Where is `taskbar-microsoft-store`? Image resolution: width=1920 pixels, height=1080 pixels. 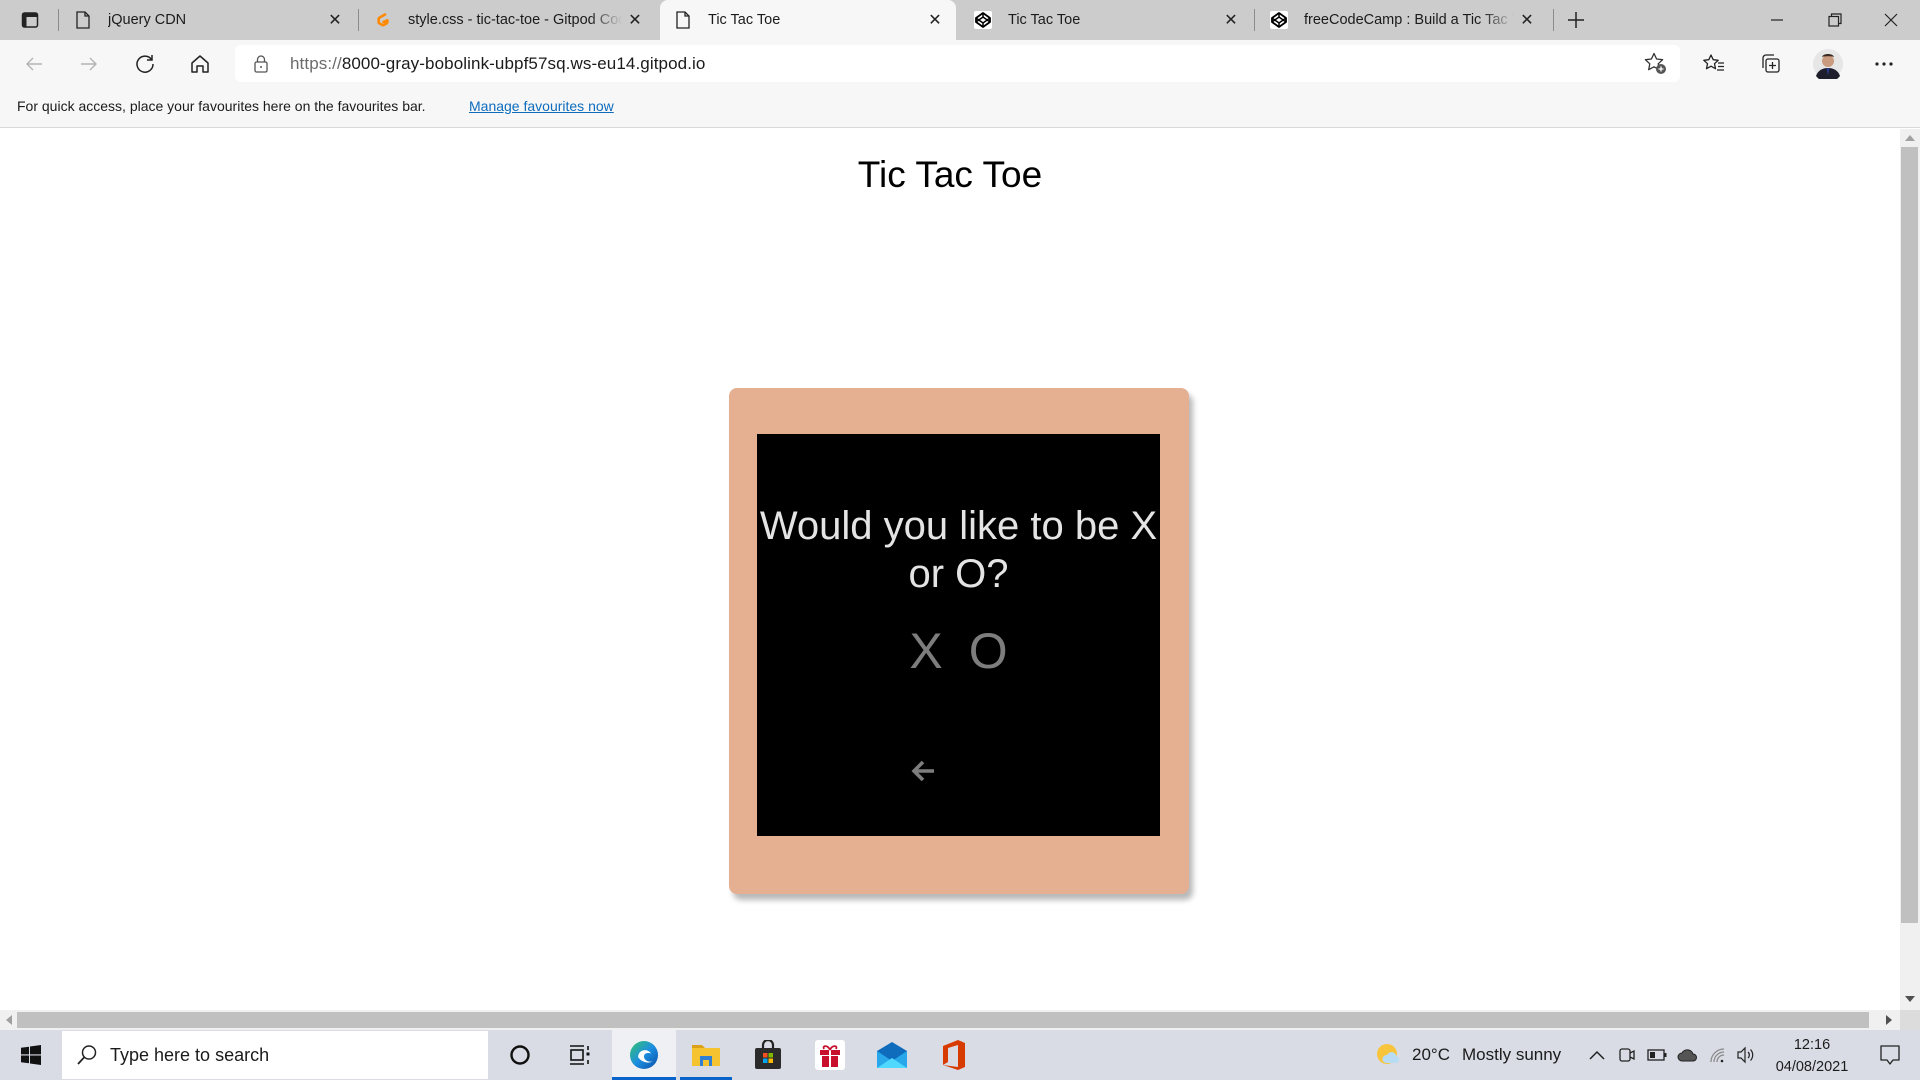
taskbar-microsoft-store is located at coordinates (768, 1055).